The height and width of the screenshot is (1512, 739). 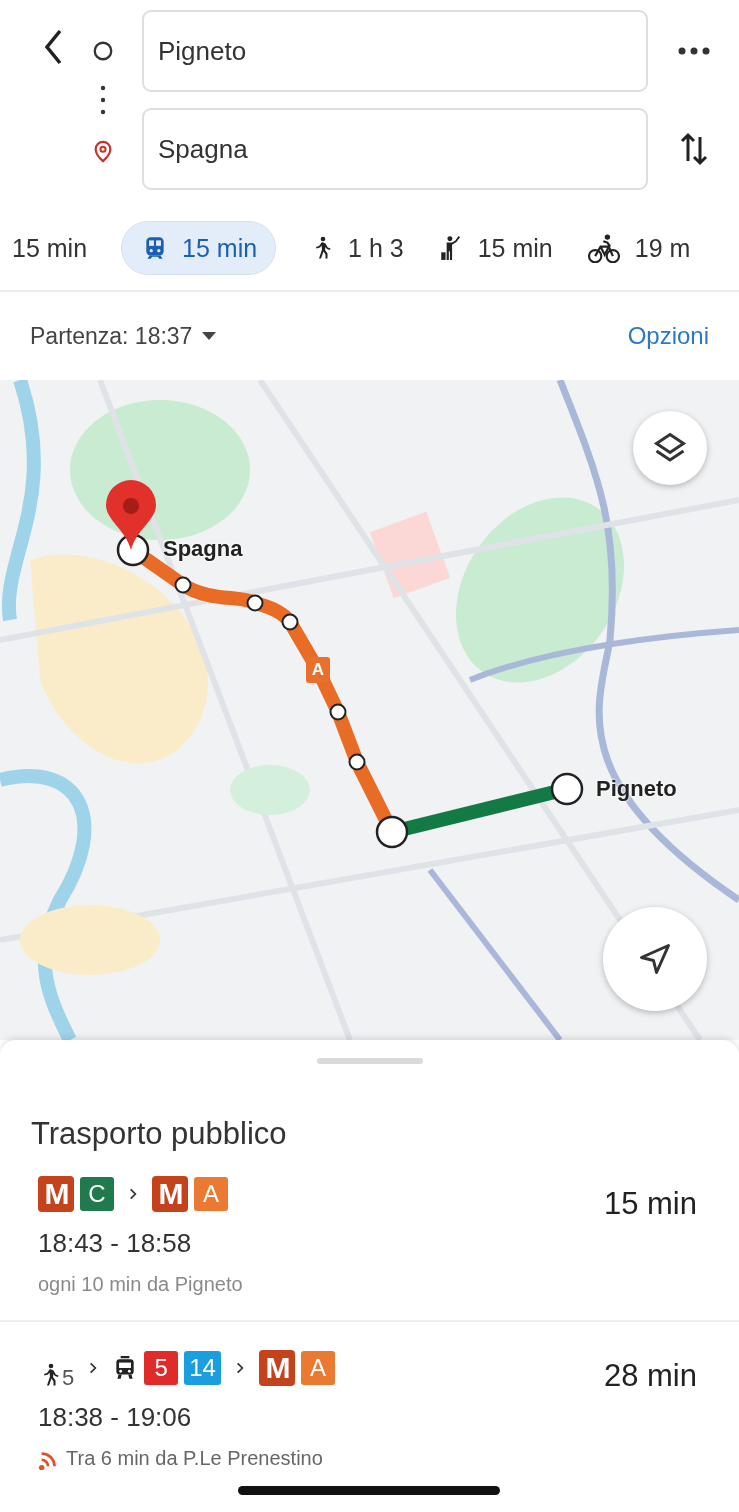 What do you see at coordinates (650, 1204) in the screenshot?
I see `route-duration: 15 min` at bounding box center [650, 1204].